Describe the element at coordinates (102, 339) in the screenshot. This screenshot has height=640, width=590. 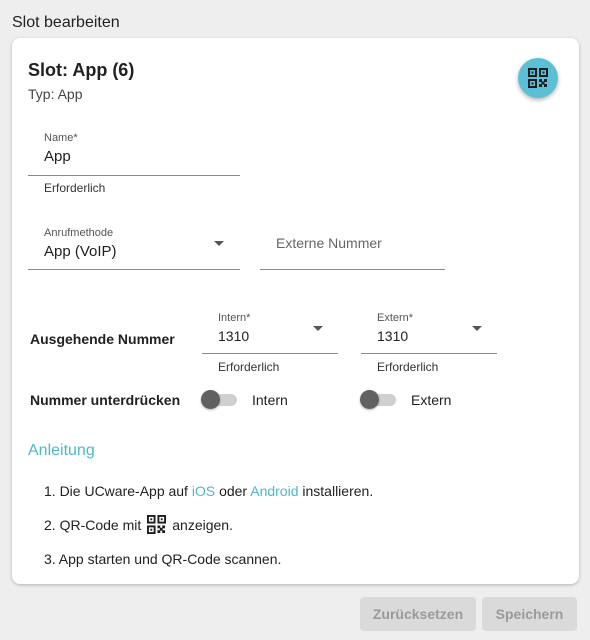
I see `outgoing-number-label: Ausgehende Nummer` at that location.